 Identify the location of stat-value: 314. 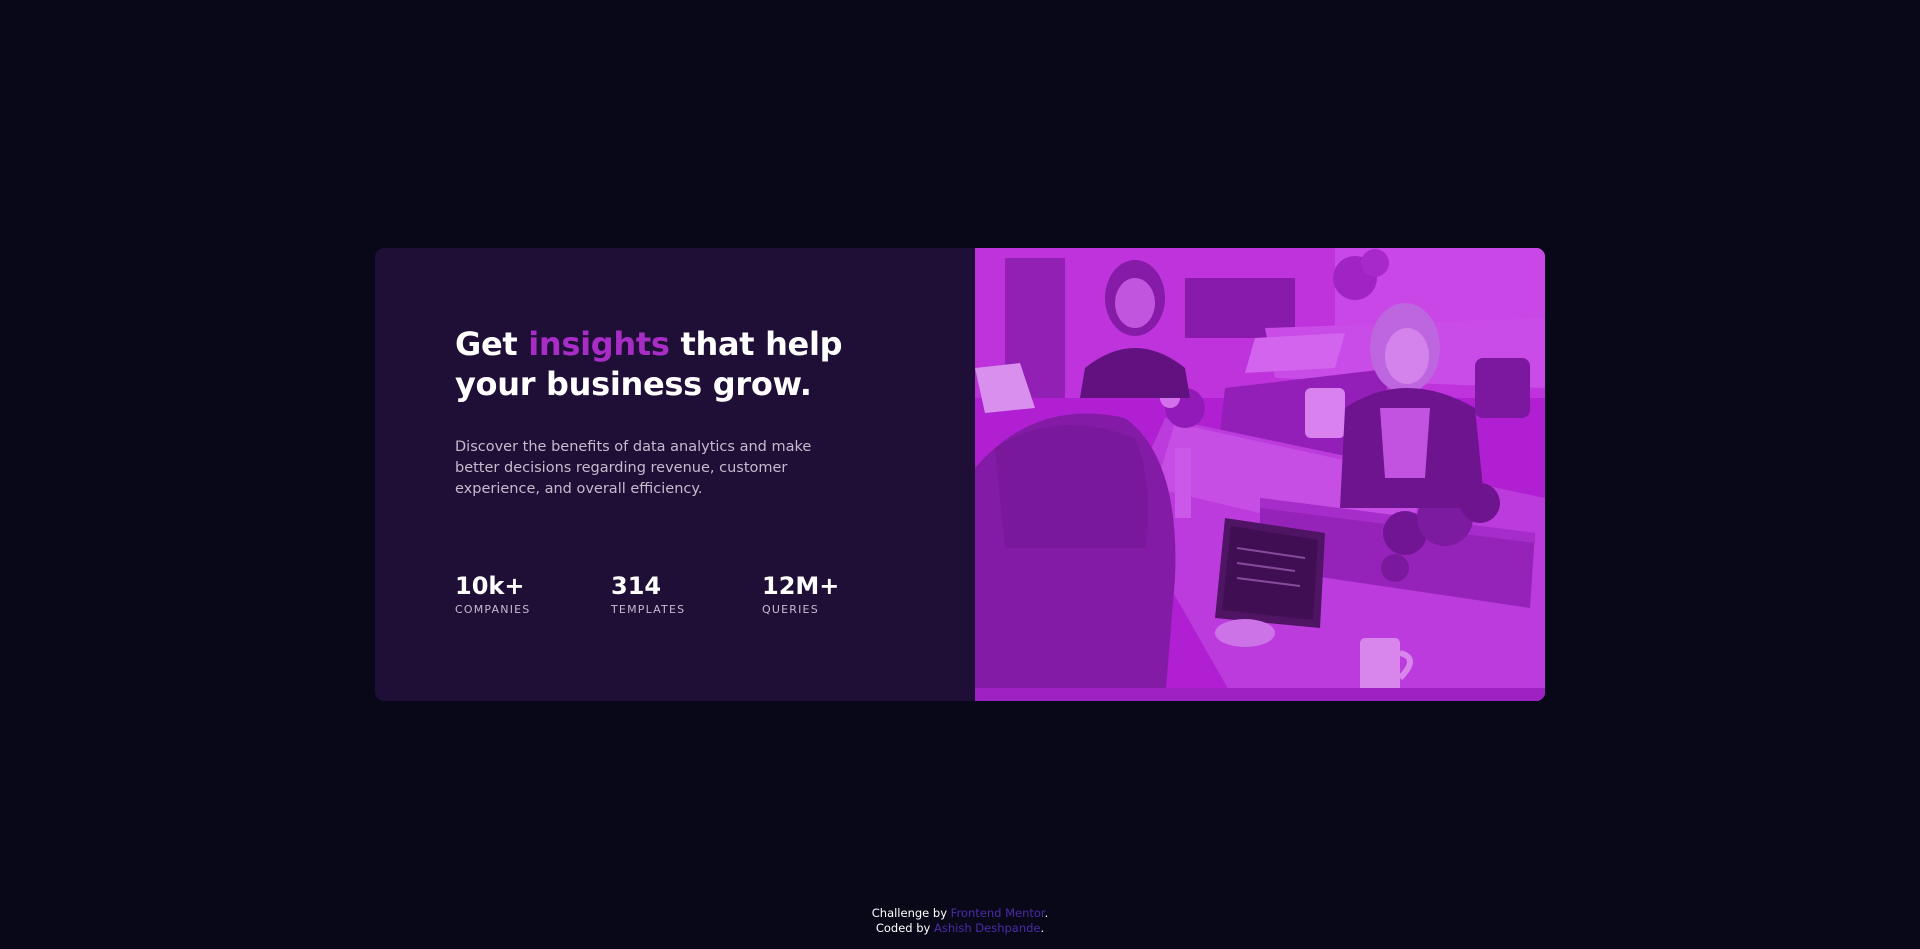
(636, 586).